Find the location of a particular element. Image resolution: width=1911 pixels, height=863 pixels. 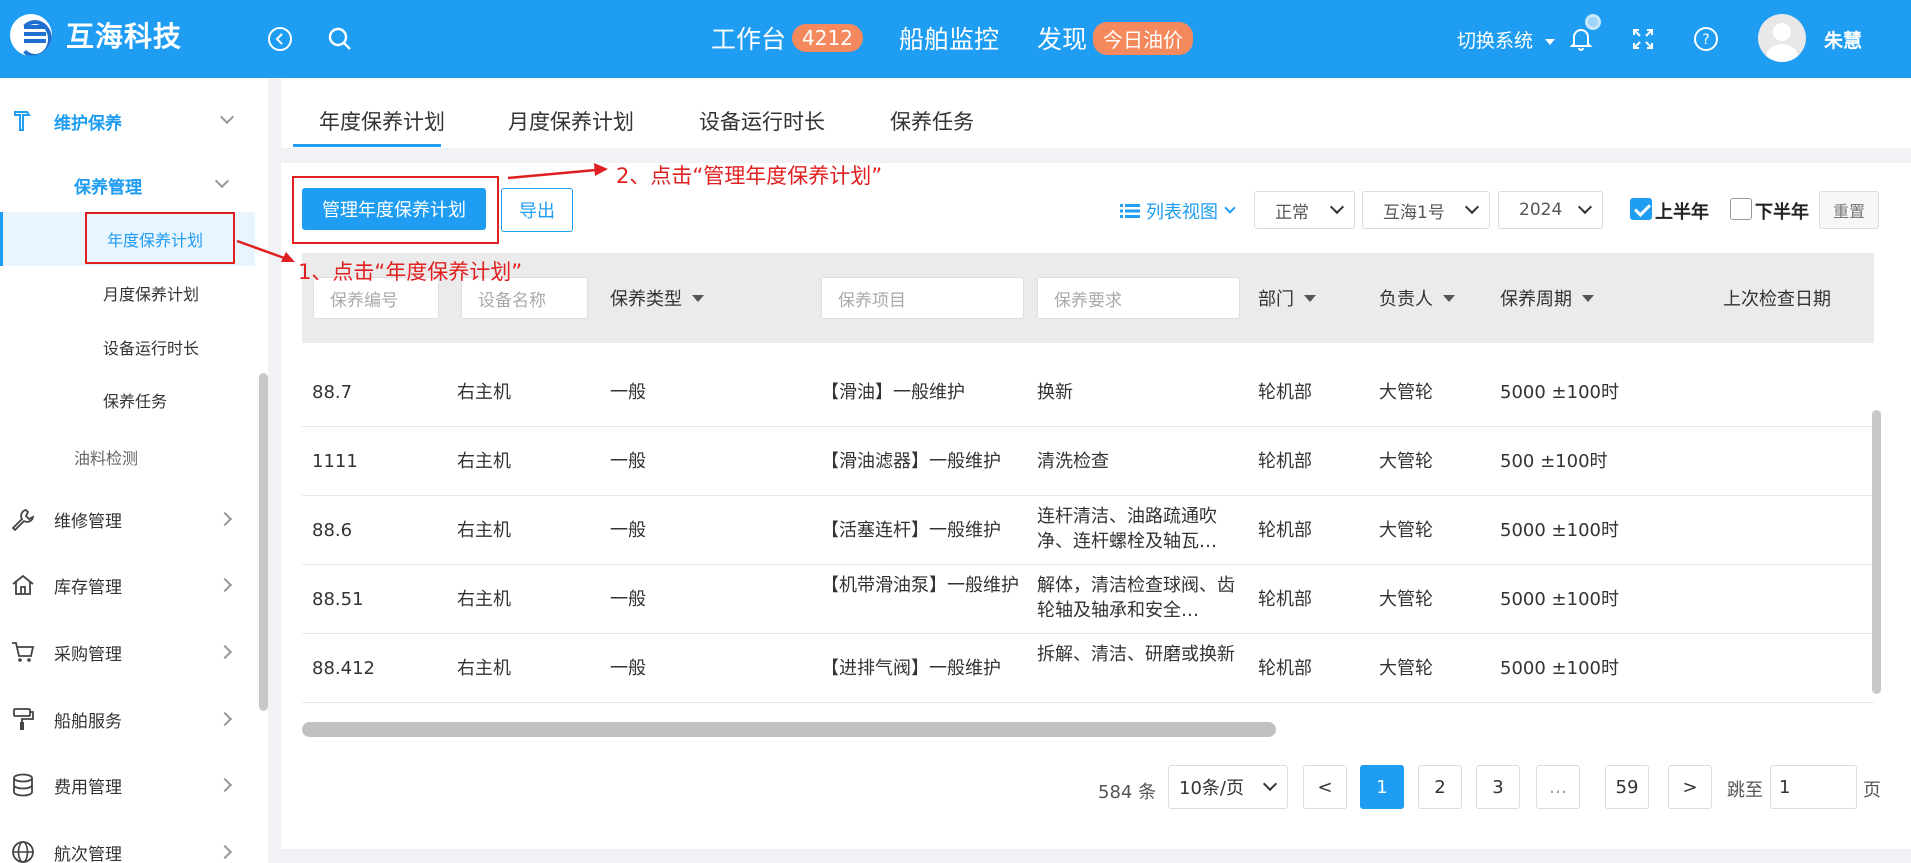

annotation-step-2: 2、点击“管理年度保养计划” is located at coordinates (749, 176).